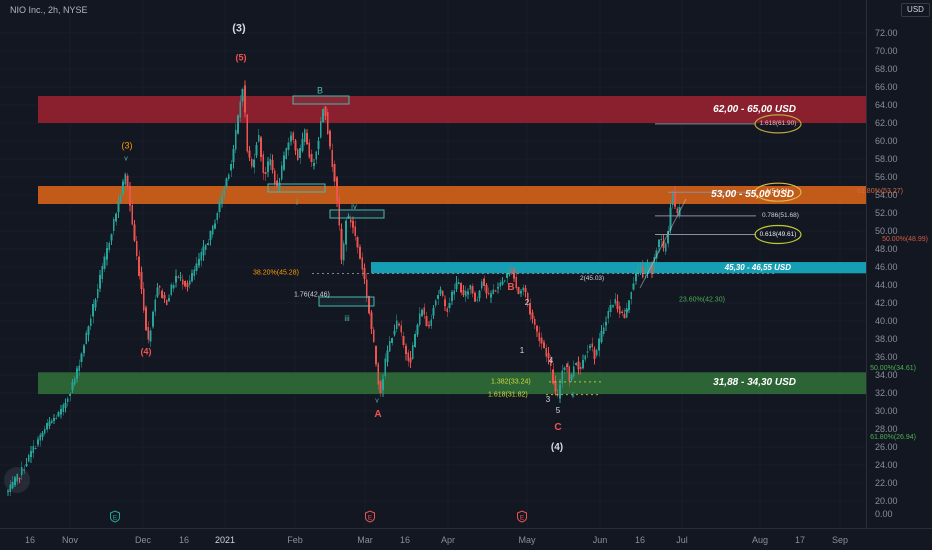 Image resolution: width=932 pixels, height=550 pixels. What do you see at coordinates (527, 540) in the screenshot?
I see `time-tick: May` at bounding box center [527, 540].